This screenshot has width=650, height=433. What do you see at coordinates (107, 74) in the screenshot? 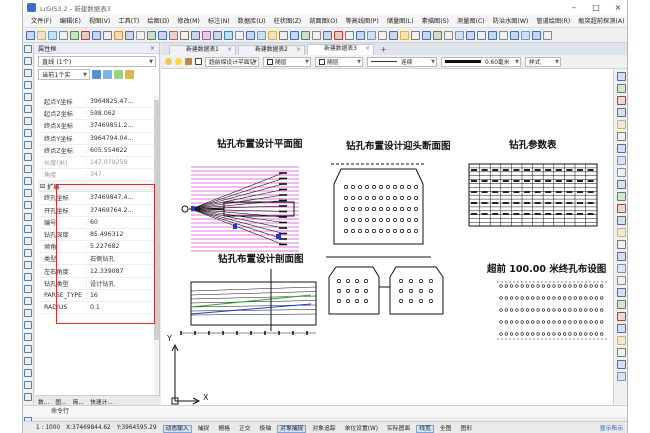
I see `quick-select-icon` at bounding box center [107, 74].